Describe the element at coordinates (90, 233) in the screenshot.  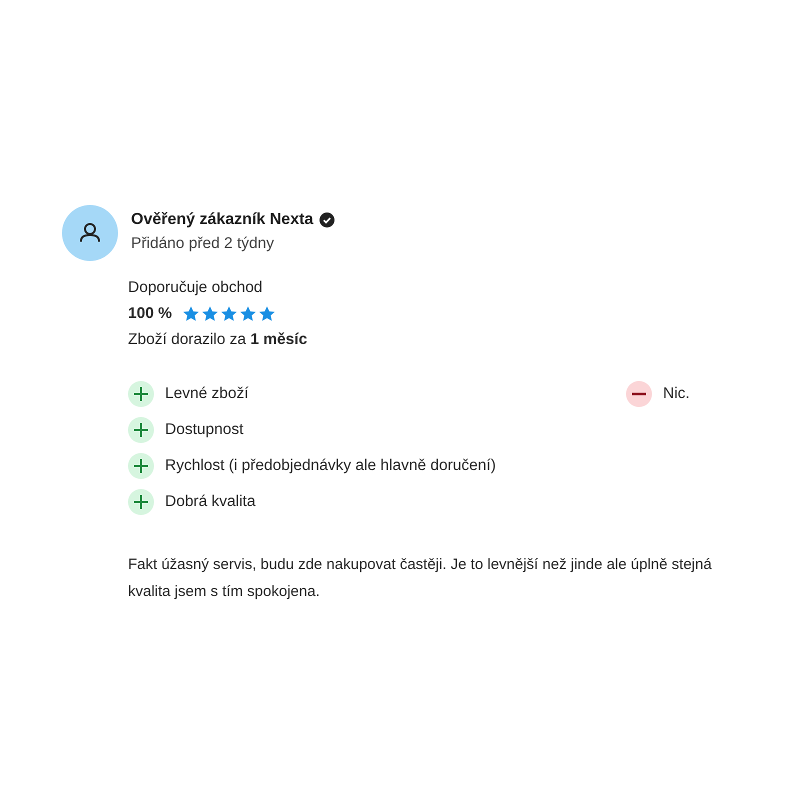
I see `avatar-icon` at that location.